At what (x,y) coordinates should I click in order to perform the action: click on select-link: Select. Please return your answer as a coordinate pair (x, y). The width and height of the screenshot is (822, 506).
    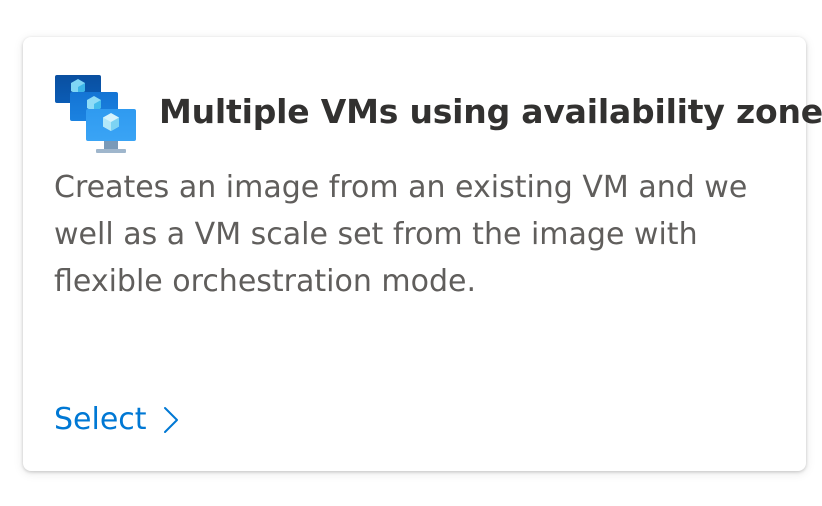
    Looking at the image, I should click on (116, 420).